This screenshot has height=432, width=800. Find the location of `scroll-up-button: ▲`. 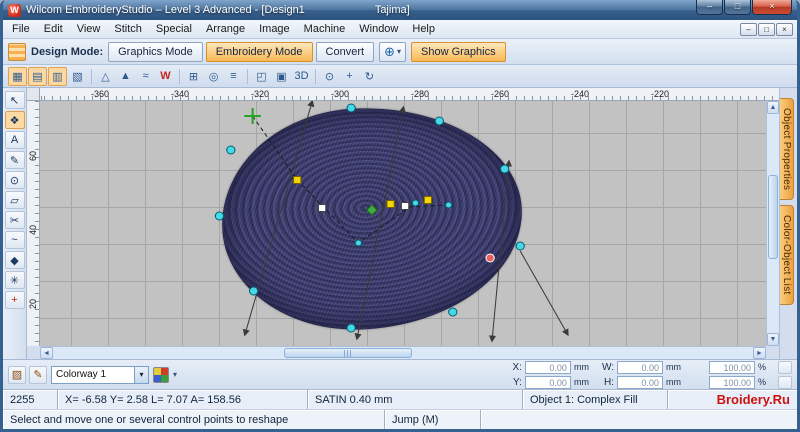

scroll-up-button: ▲ is located at coordinates (773, 107).